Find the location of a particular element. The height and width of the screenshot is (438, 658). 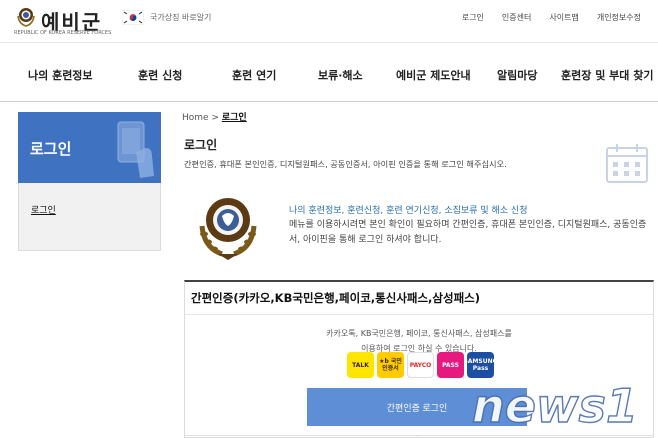

pass-icon: PASS is located at coordinates (450, 365).